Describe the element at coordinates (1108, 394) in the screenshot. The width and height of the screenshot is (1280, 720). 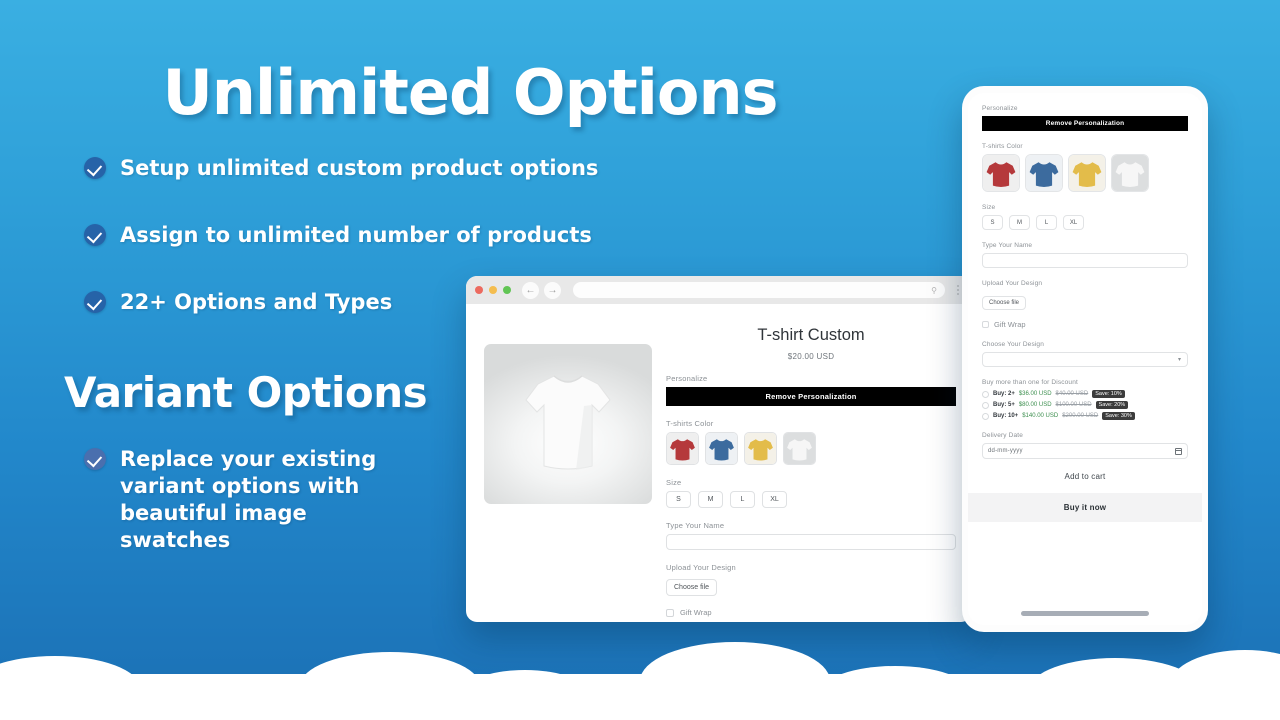
I see `discount-save-badge: Save: 10%` at that location.